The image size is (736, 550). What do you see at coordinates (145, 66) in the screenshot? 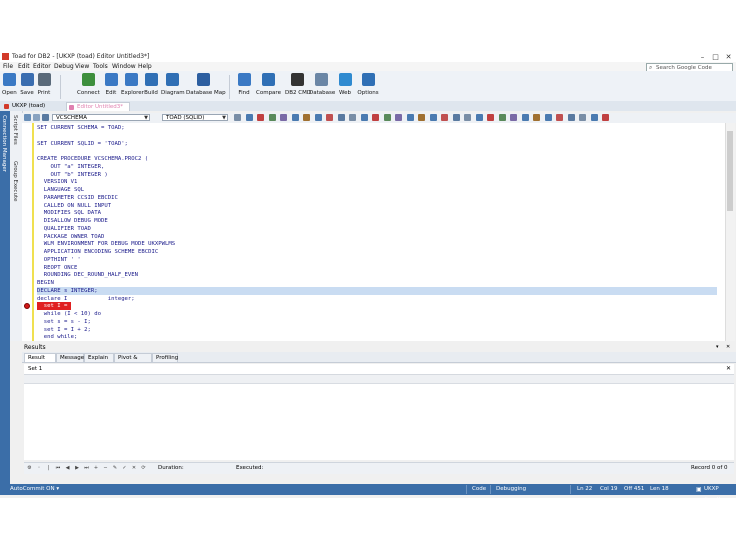
I see `menu-help: Help` at bounding box center [145, 66].